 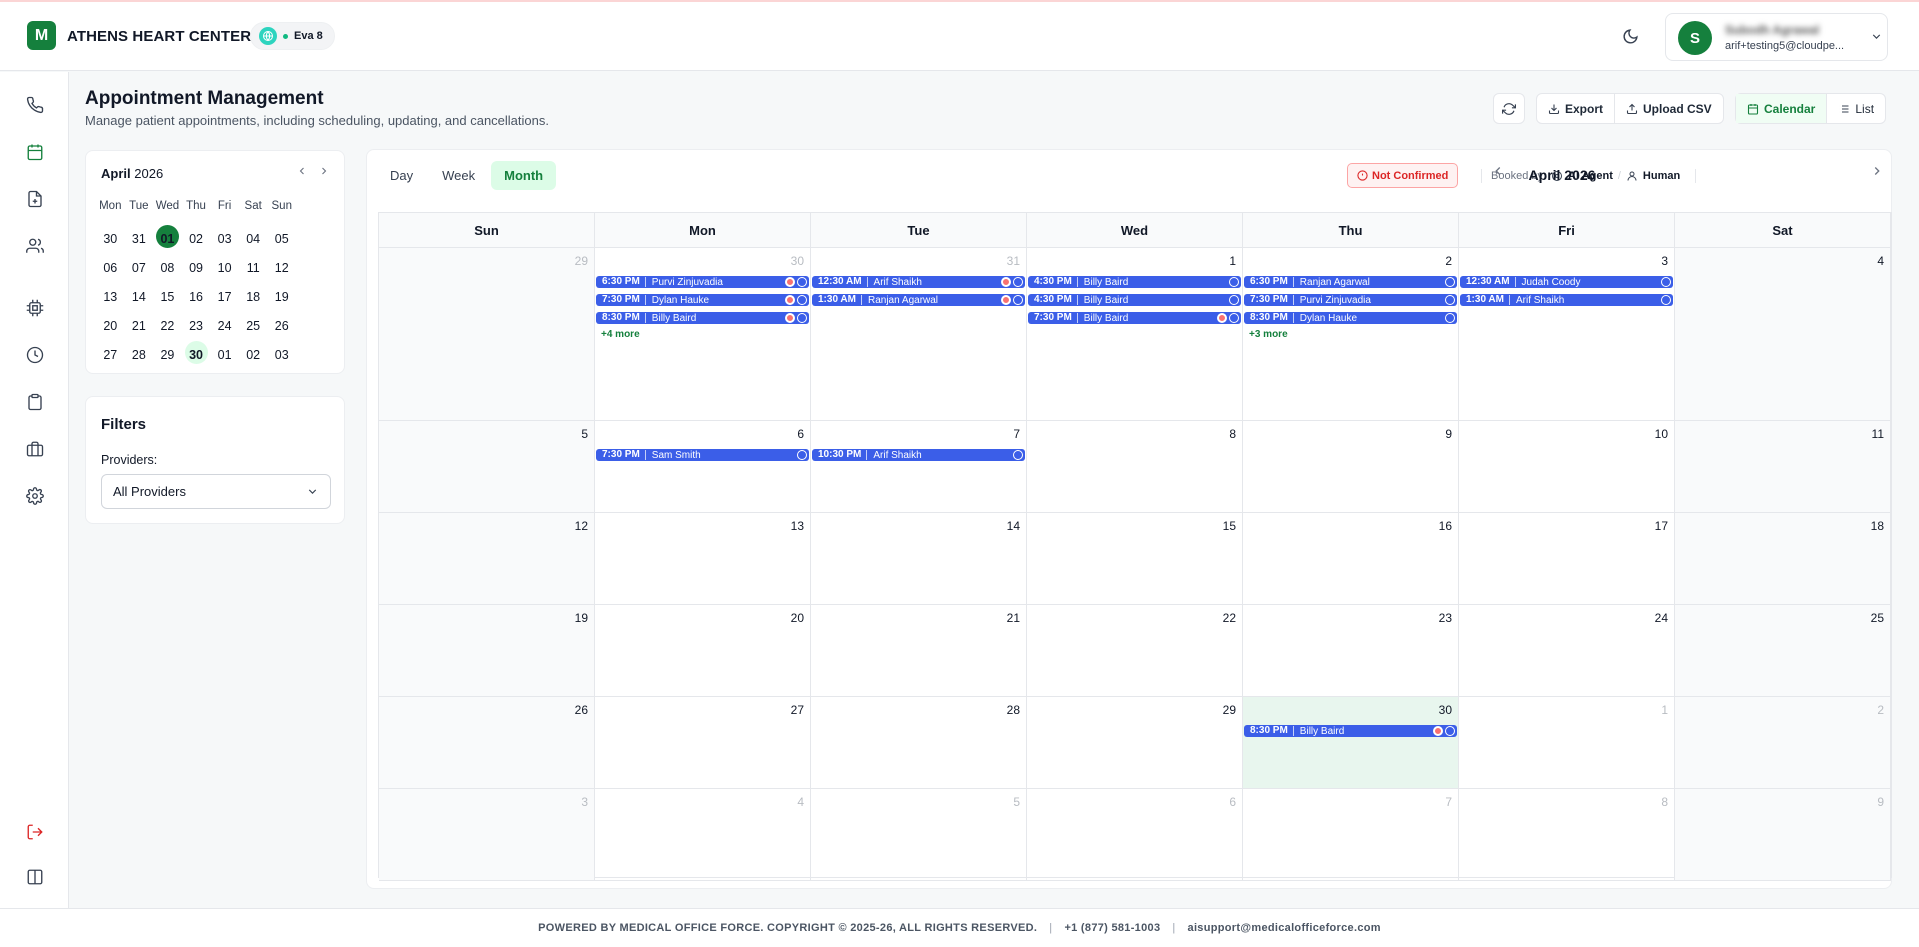 I want to click on mini-day: 11, so click(x=253, y=268).